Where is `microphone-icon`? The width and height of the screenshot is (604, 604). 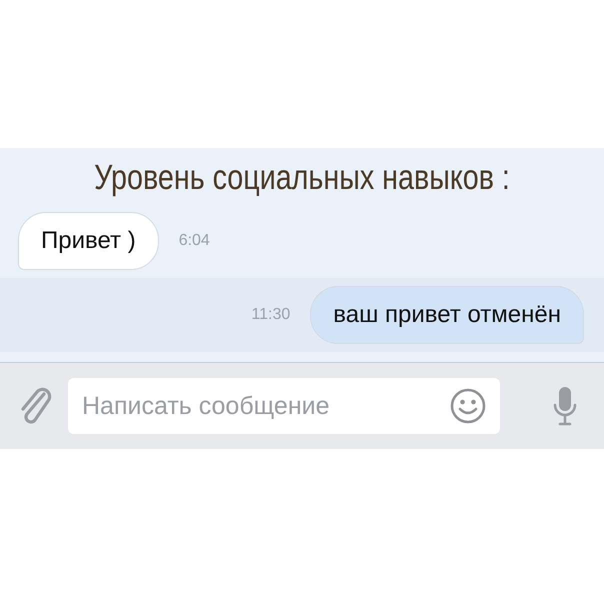
microphone-icon is located at coordinates (565, 406).